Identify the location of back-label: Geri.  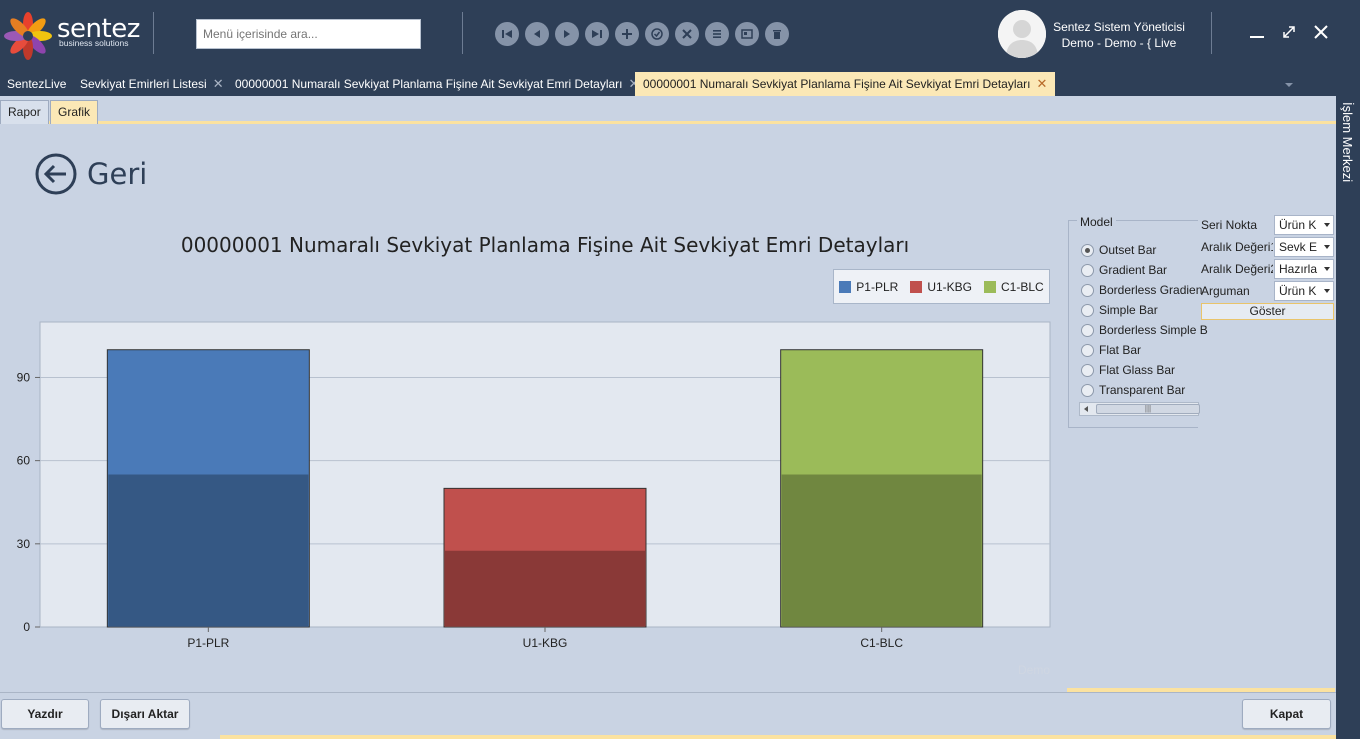
(117, 174).